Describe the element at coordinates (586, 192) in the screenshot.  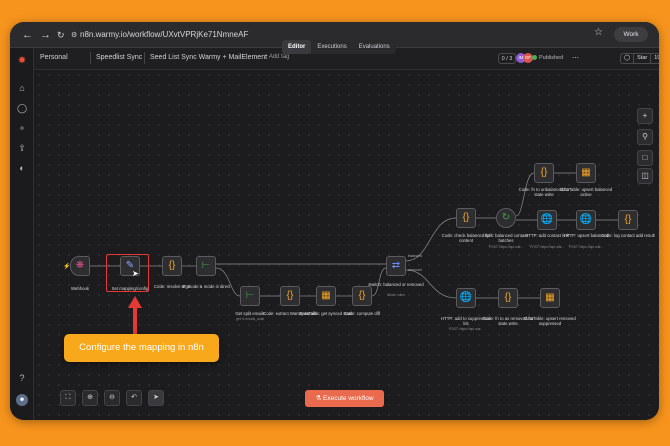
I see `node-label: DataTable: upsert balanced active` at that location.